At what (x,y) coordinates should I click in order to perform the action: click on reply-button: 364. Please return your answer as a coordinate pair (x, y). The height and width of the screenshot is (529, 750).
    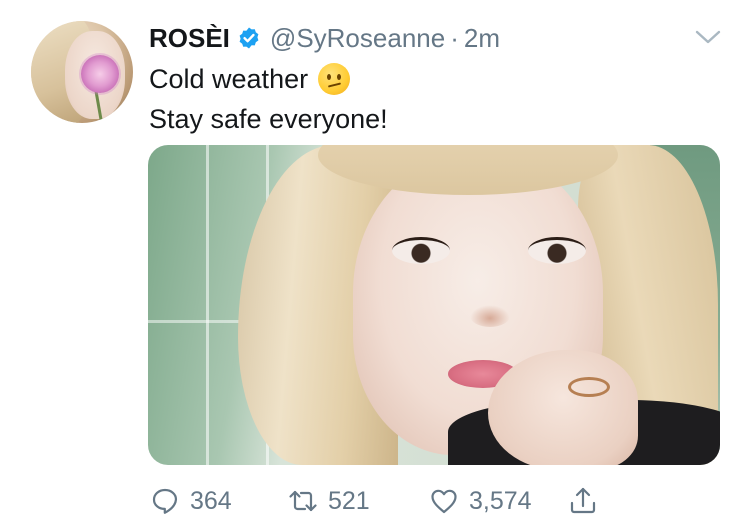
    Looking at the image, I should click on (191, 501).